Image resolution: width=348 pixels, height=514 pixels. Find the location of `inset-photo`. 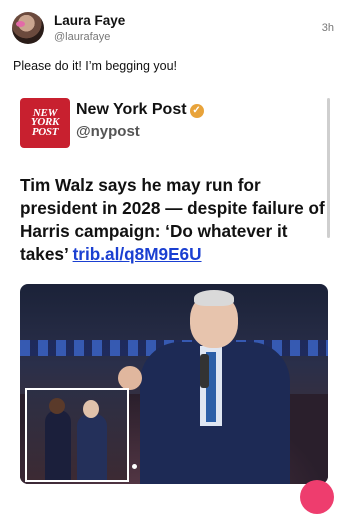

inset-photo is located at coordinates (77, 435).